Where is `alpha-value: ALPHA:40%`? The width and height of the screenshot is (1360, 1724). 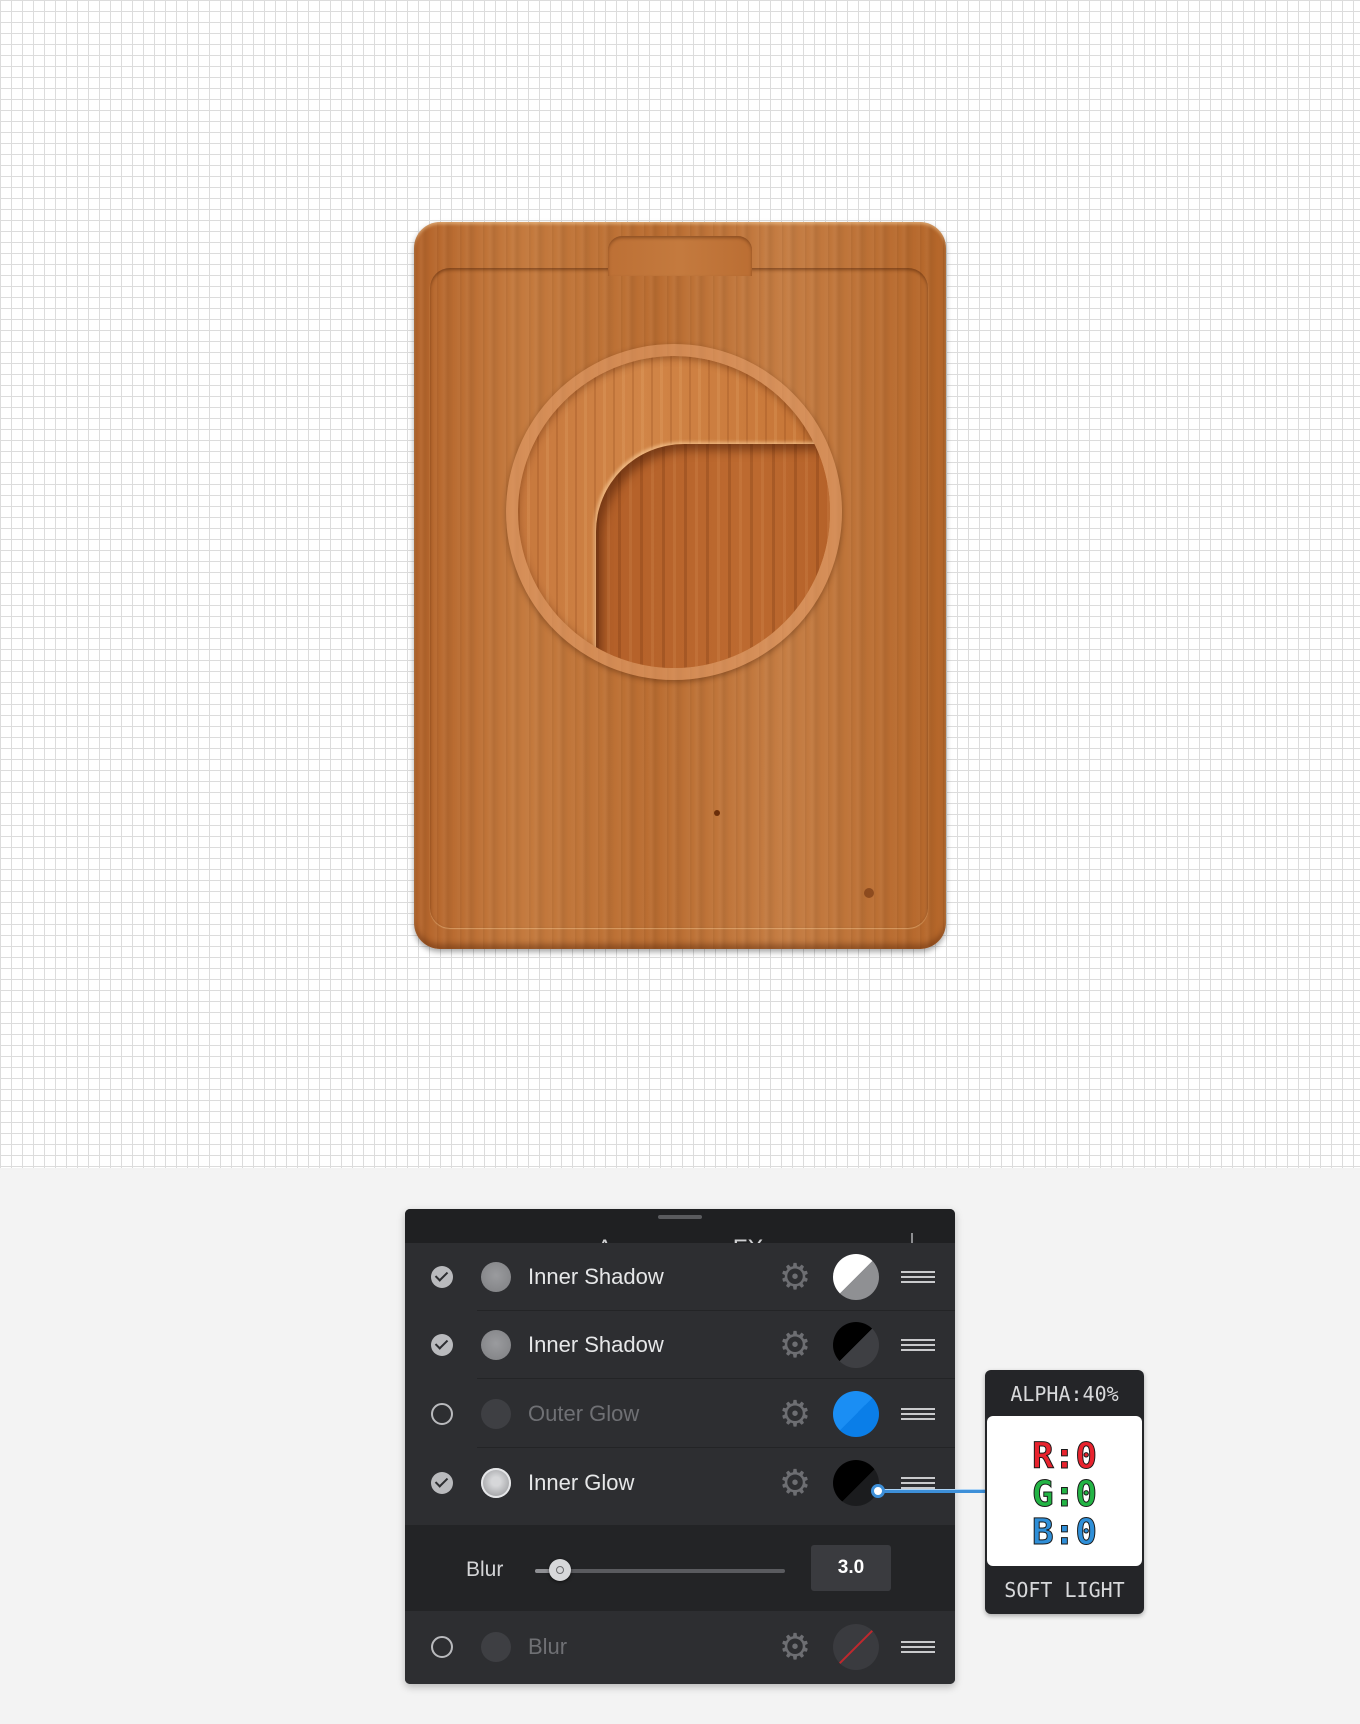
alpha-value: ALPHA:40% is located at coordinates (1064, 1394).